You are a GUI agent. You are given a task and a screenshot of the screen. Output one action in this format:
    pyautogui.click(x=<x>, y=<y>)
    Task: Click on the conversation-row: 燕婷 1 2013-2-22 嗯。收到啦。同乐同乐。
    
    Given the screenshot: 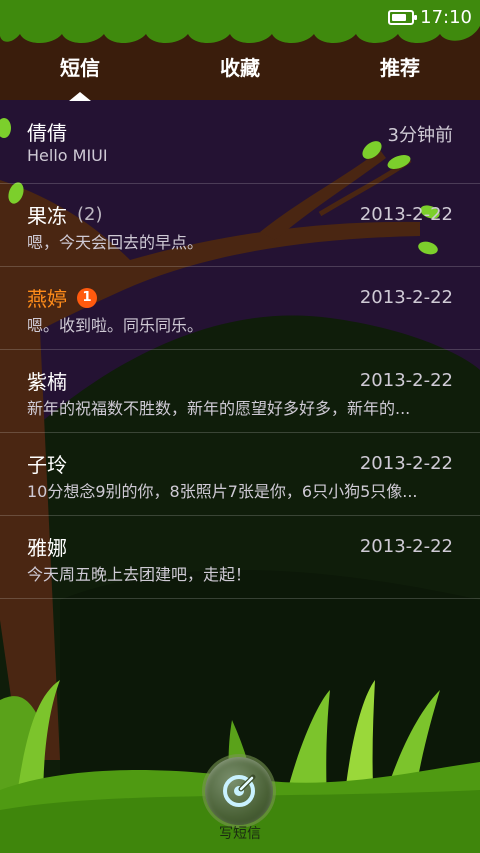 What is the action you would take?
    pyautogui.click(x=240, y=308)
    